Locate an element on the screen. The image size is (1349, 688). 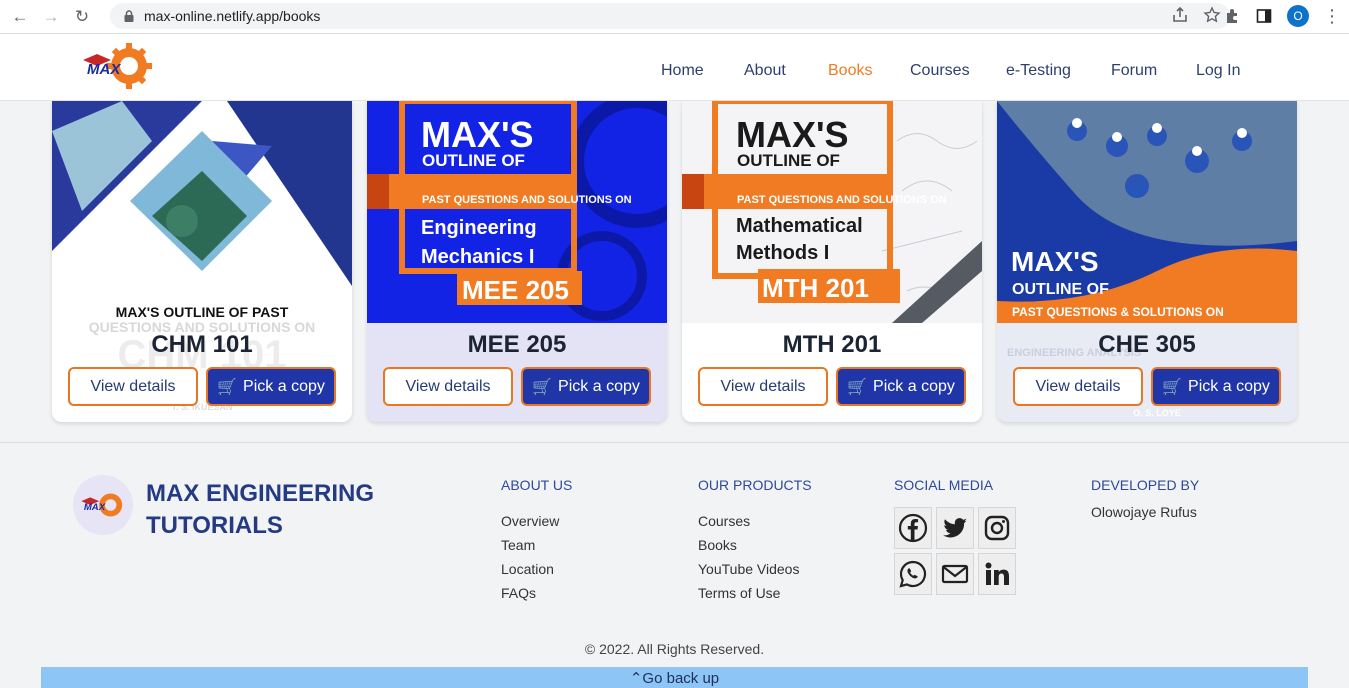
svg-text: MAX is located at coordinates (95, 507).